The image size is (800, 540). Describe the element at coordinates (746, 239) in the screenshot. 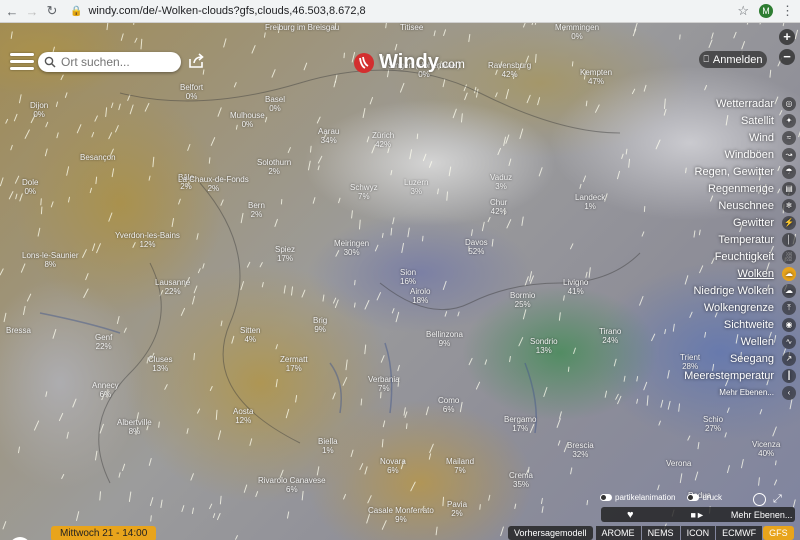

I see `layer-label: Temperatur` at that location.